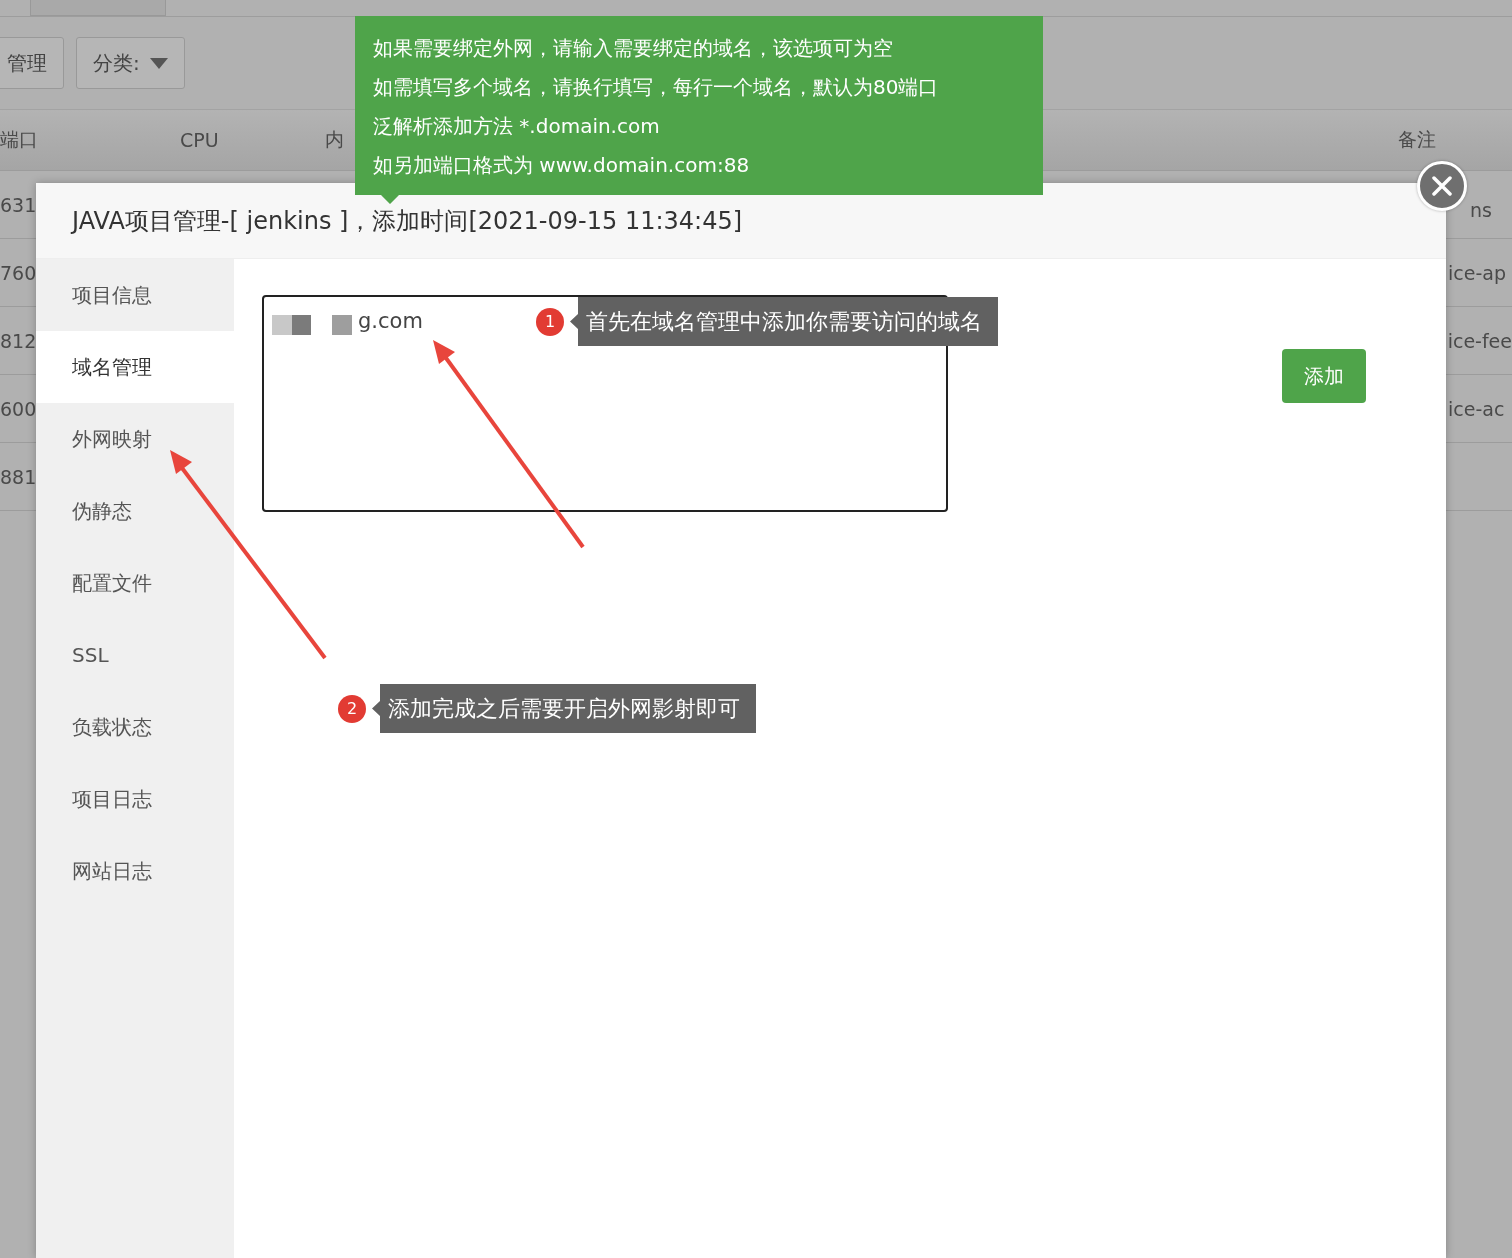 The height and width of the screenshot is (1258, 1512). Describe the element at coordinates (199, 140) in the screenshot. I see `column-header: CPU` at that location.